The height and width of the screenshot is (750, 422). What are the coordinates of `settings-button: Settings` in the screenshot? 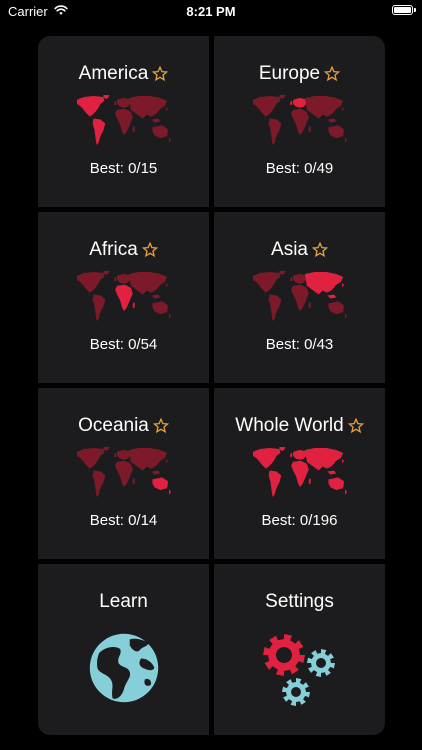 It's located at (299, 649).